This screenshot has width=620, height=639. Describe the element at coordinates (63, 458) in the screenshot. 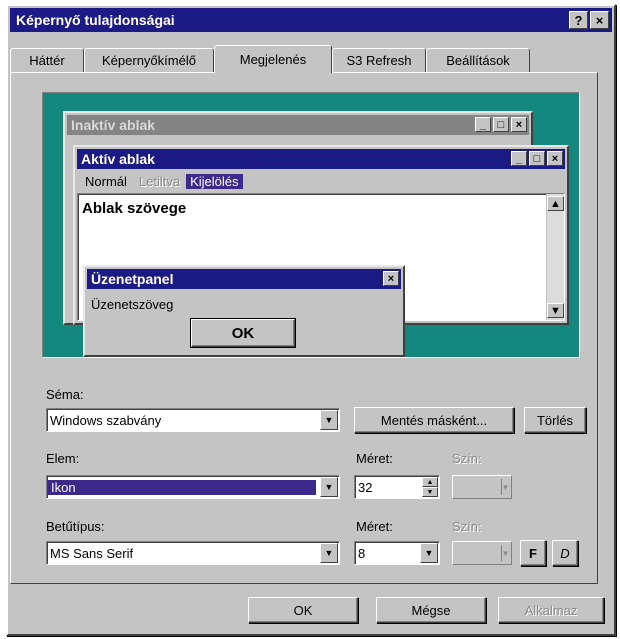

I see `item-label: Elem:` at that location.